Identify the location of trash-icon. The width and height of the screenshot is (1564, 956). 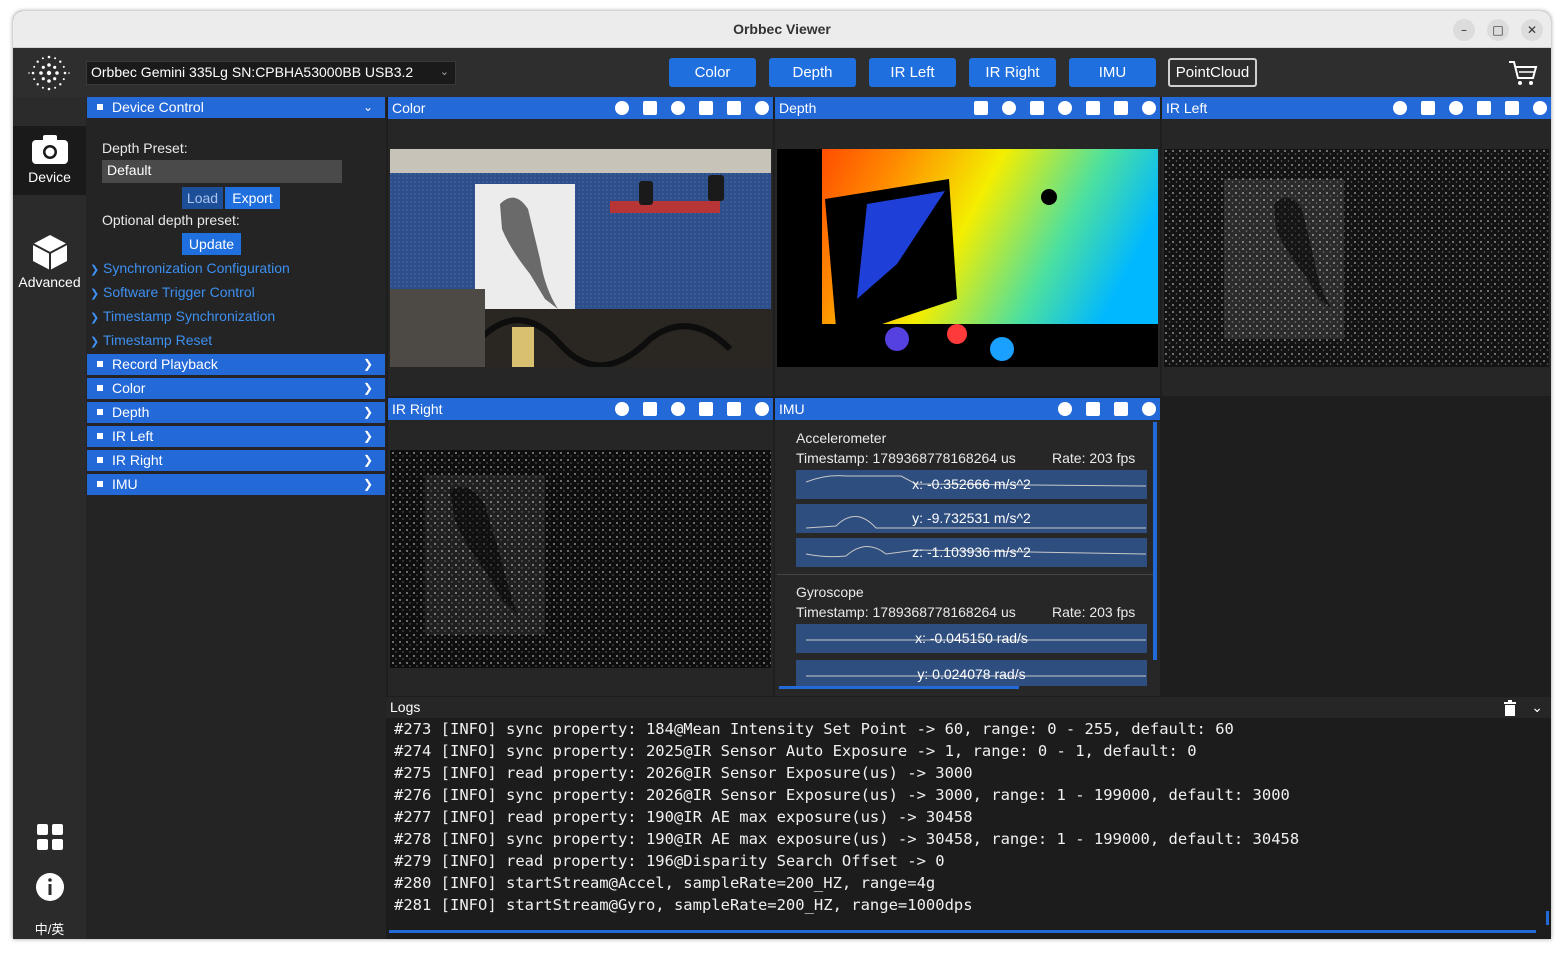
(1510, 708).